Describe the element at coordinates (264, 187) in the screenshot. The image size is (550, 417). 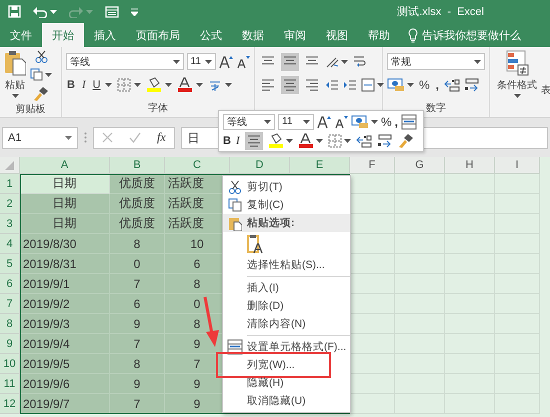
I see `menu-item: 剪切(T)` at that location.